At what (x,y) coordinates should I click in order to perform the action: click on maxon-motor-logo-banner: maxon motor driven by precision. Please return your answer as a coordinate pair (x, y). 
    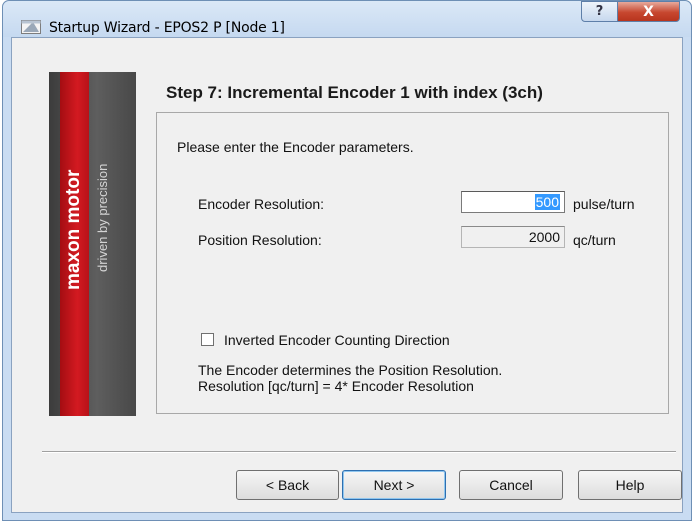
    Looking at the image, I should click on (92, 244).